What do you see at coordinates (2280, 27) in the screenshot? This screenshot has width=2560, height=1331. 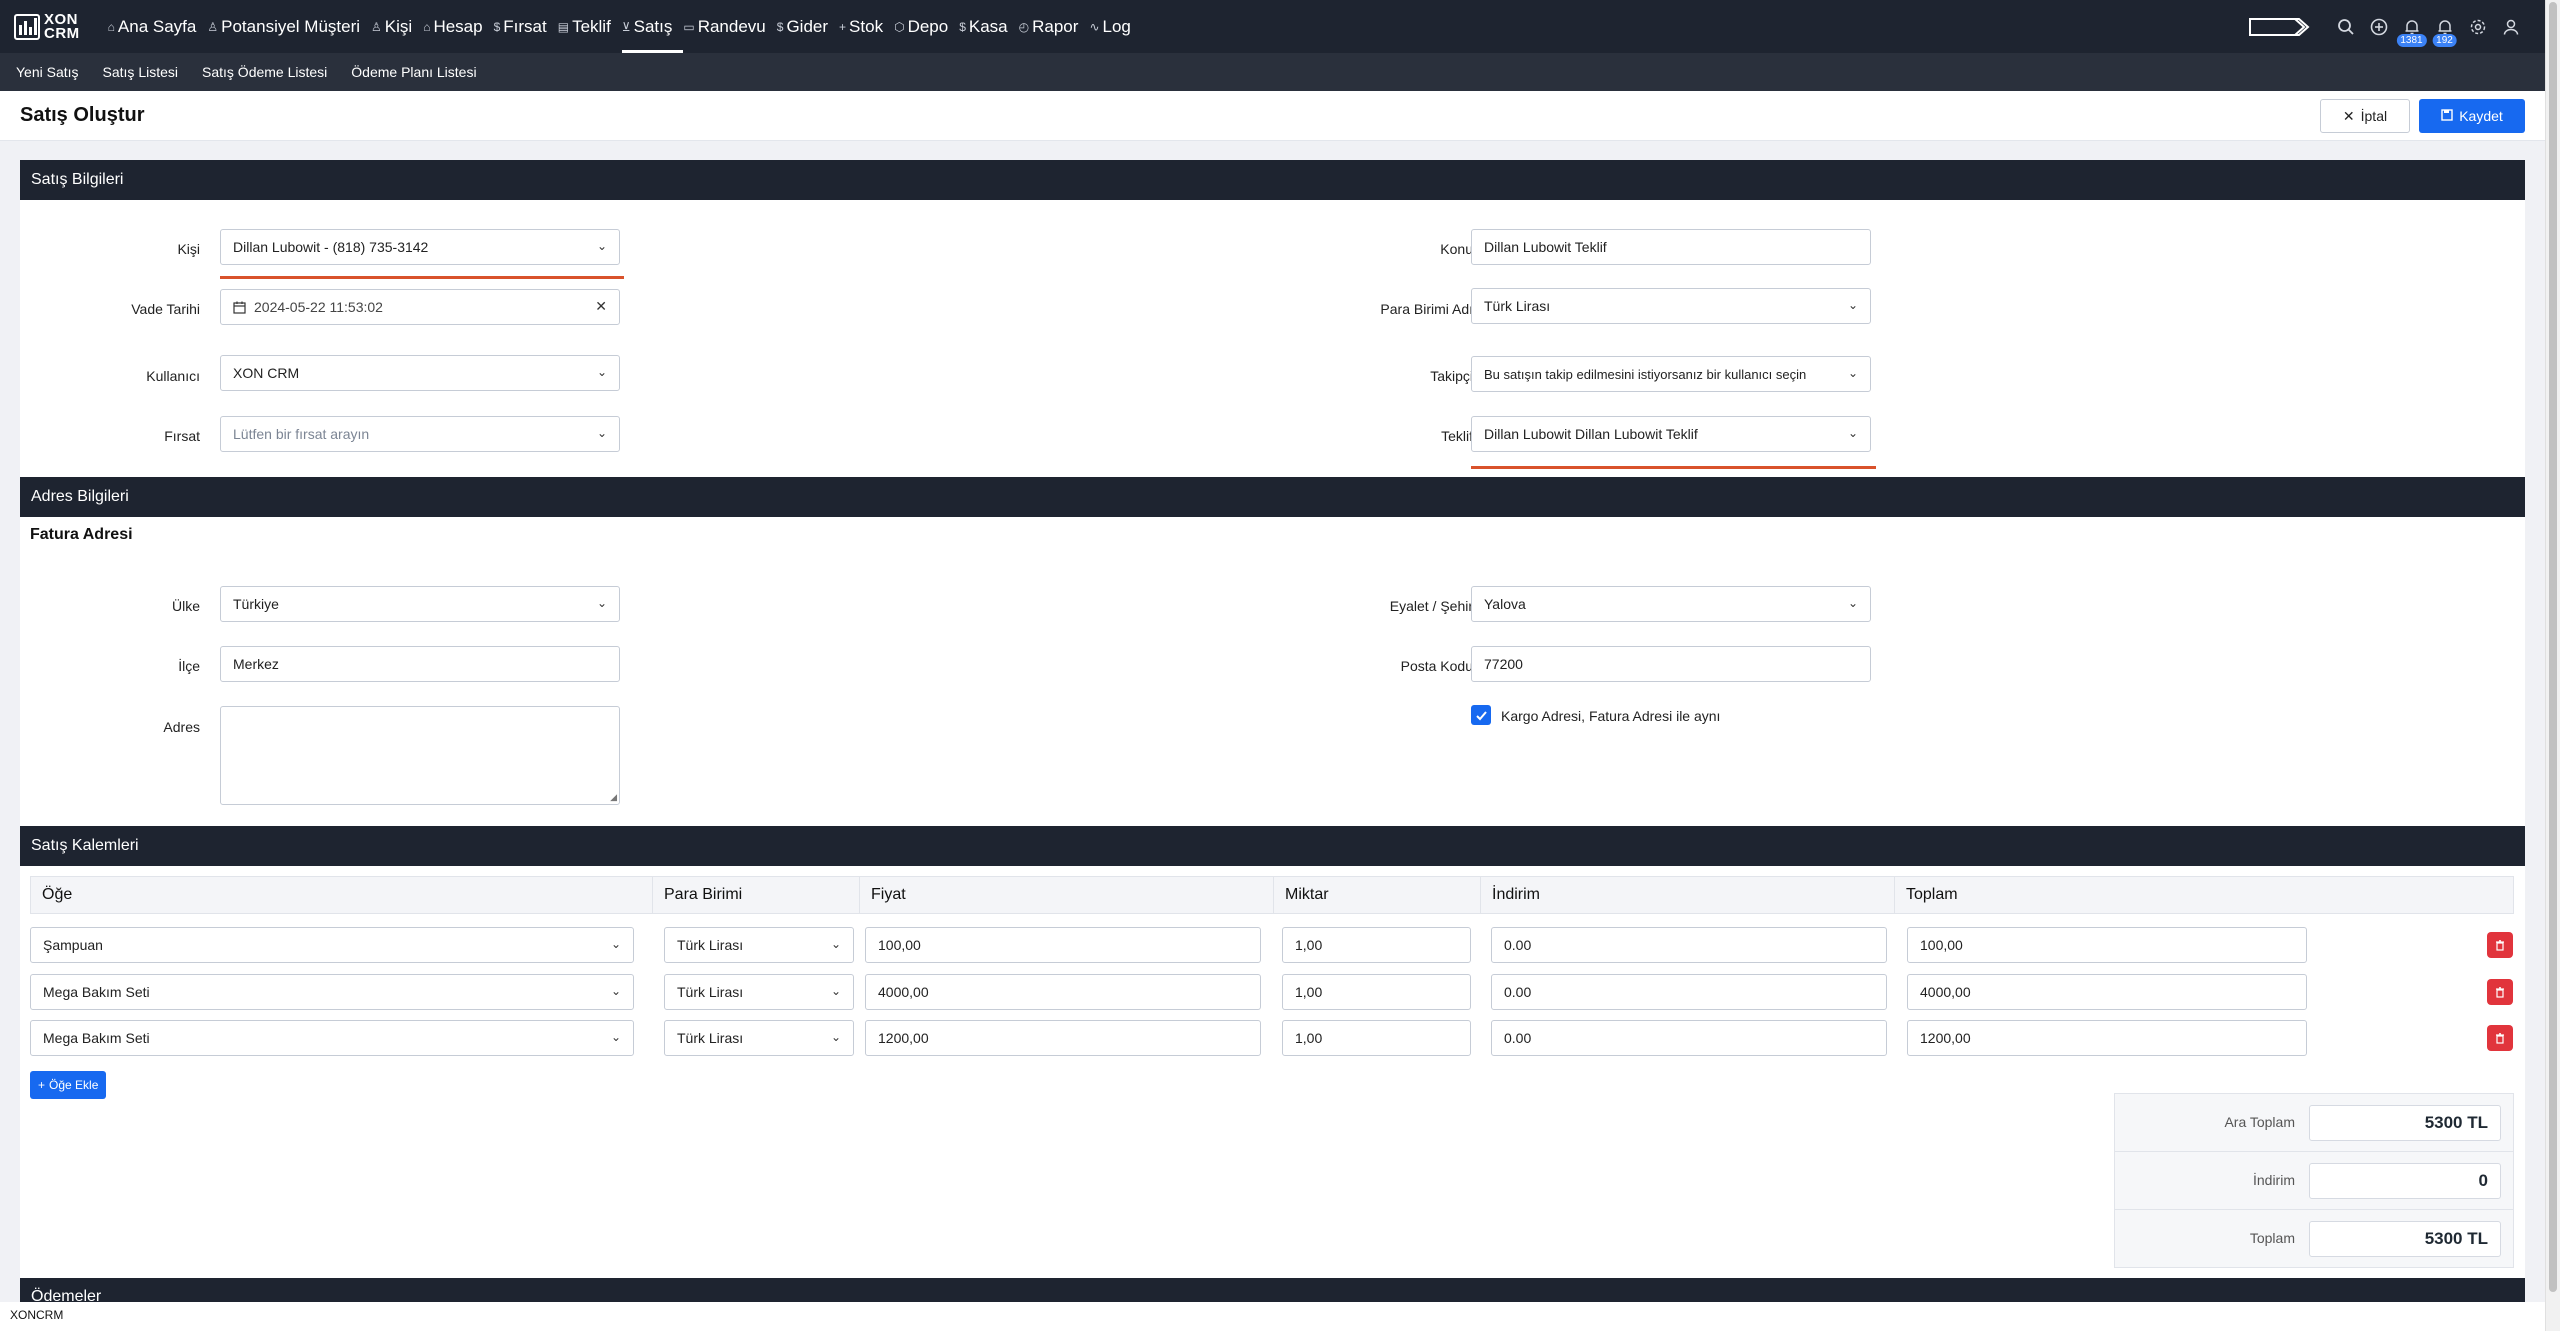 I see `arrow-tag-icon` at bounding box center [2280, 27].